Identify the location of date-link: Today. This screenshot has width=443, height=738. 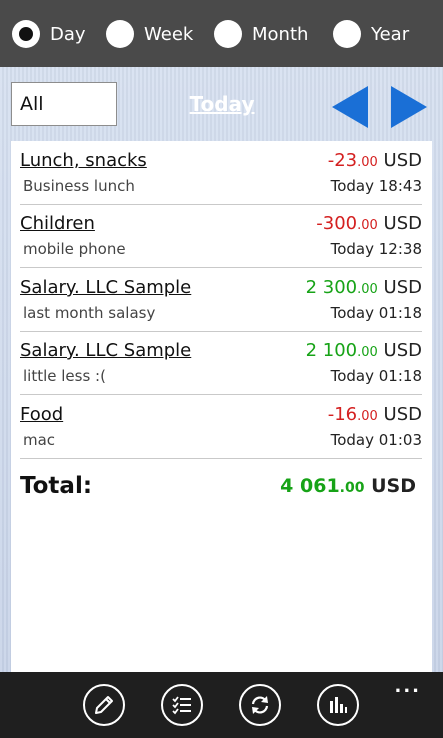
(222, 104).